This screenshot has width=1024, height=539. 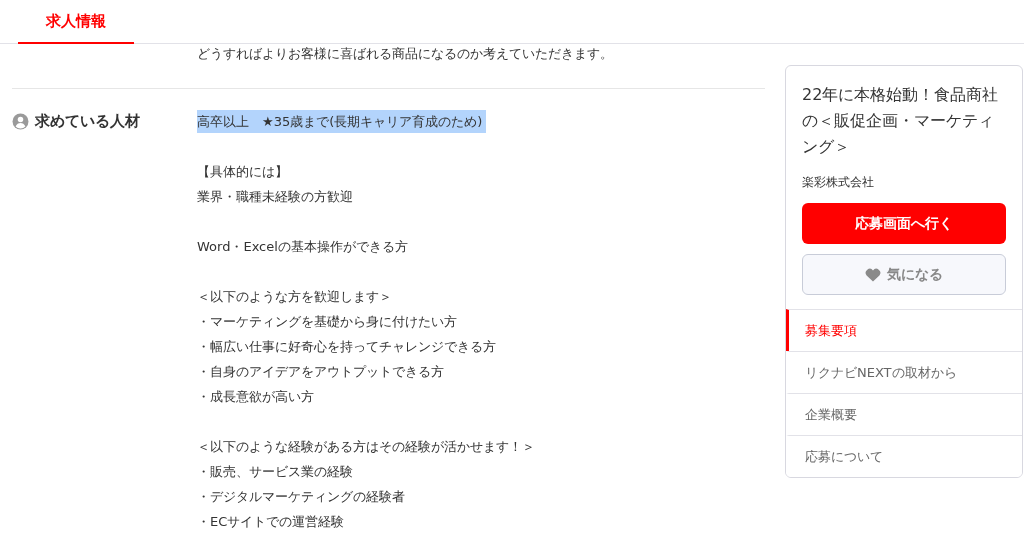 What do you see at coordinates (873, 274) in the screenshot?
I see `heart-icon` at bounding box center [873, 274].